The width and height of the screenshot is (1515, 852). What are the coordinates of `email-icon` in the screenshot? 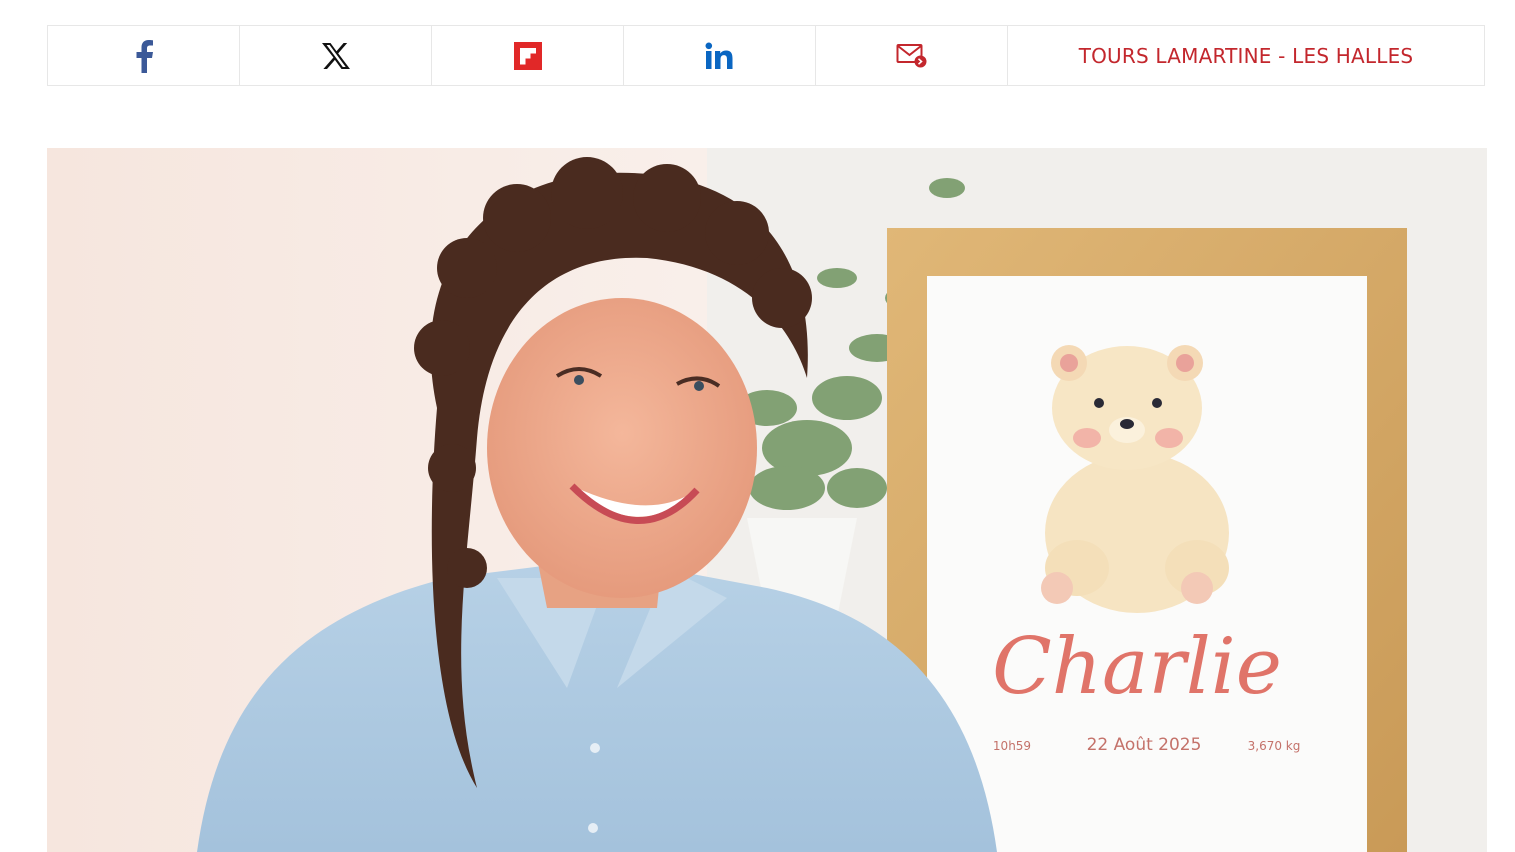 It's located at (912, 56).